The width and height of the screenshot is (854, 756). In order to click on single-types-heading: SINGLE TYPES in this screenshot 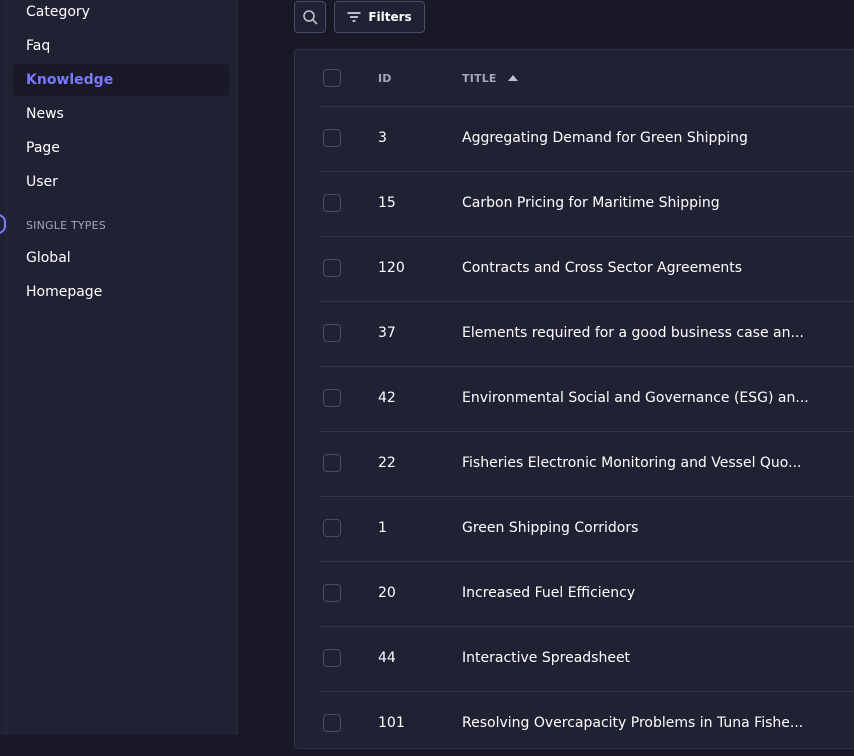, I will do `click(66, 225)`.